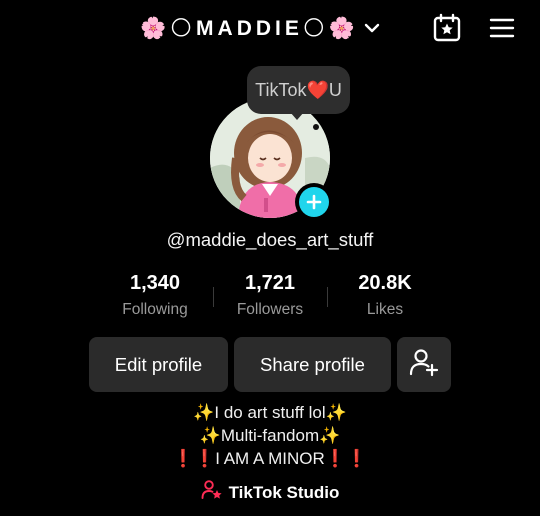 The height and width of the screenshot is (516, 540). I want to click on add-photo-button, so click(314, 202).